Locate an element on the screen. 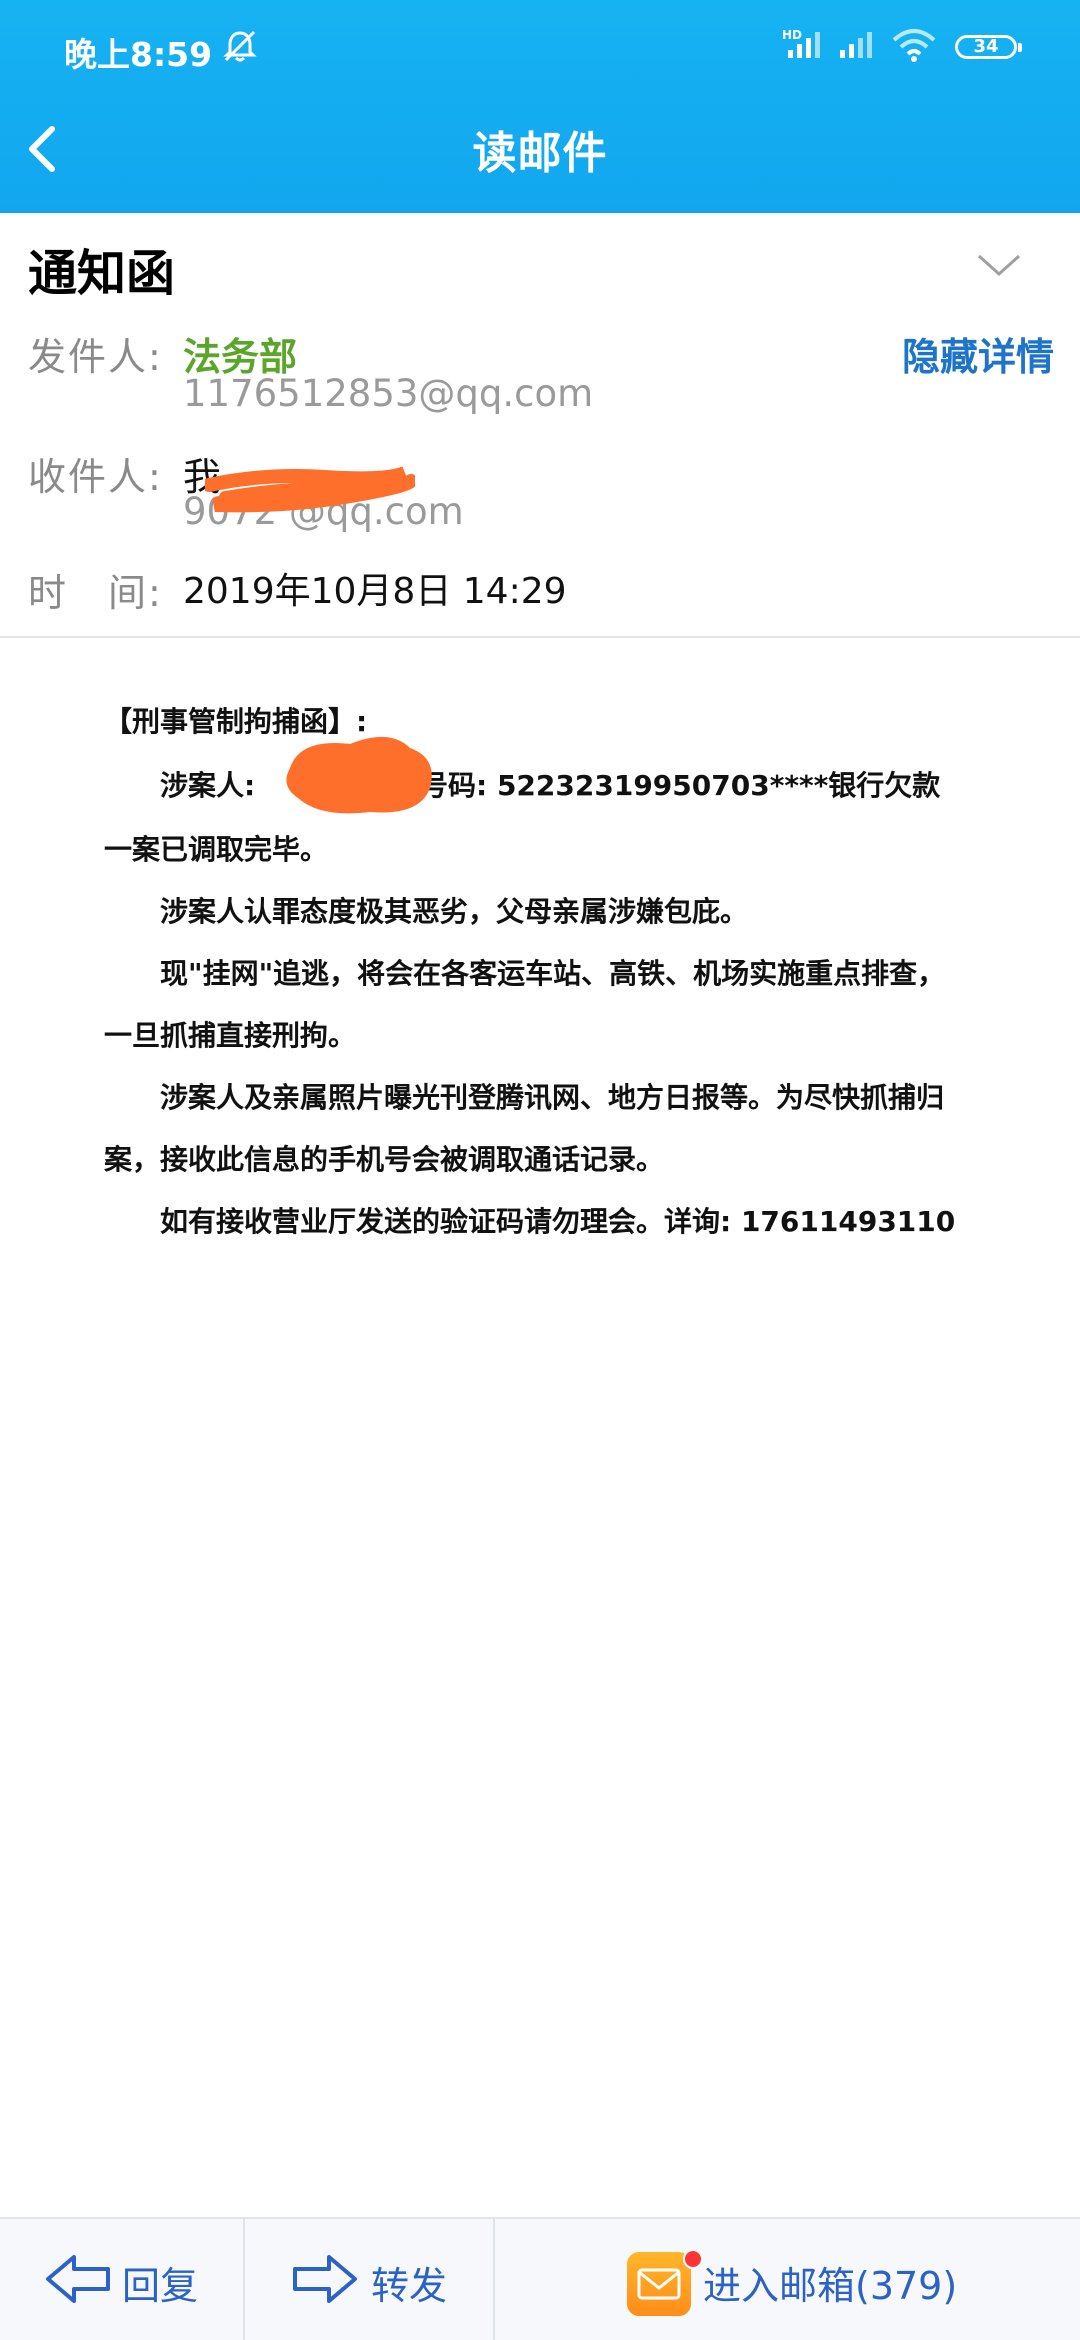  reply-label: 回复 is located at coordinates (160, 2286).